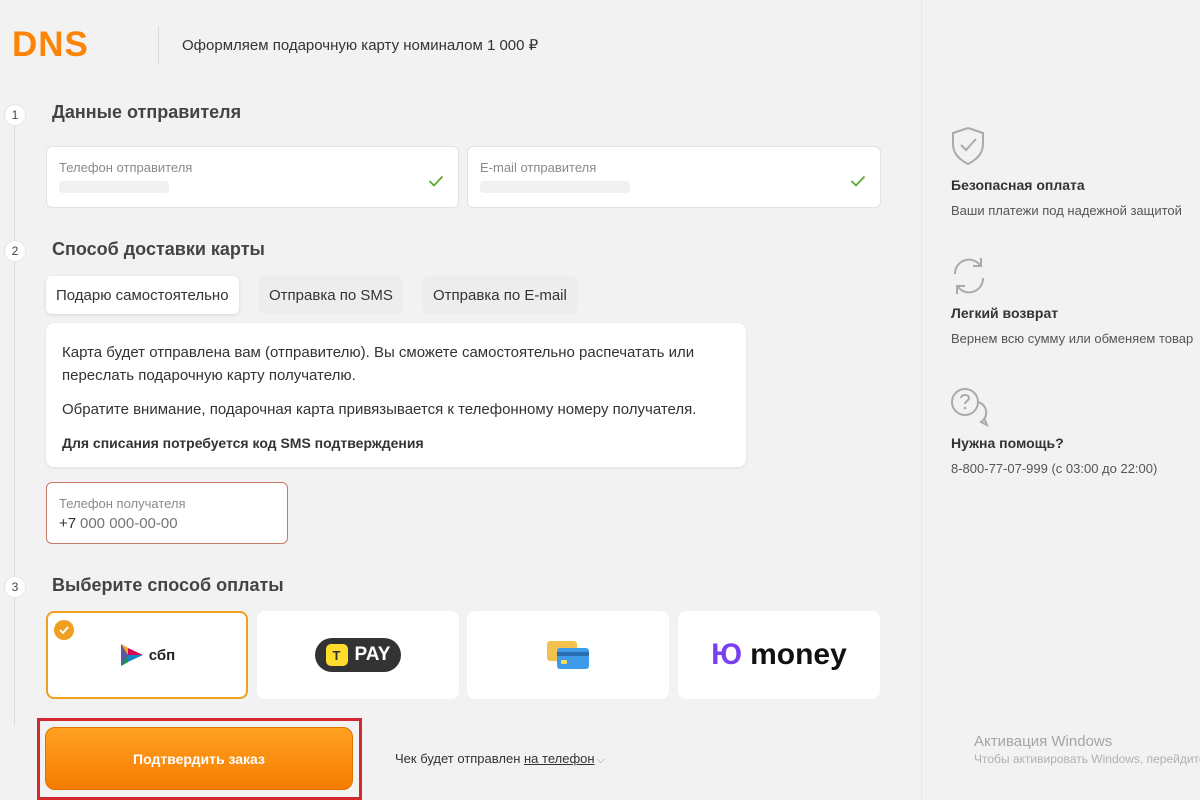 The image size is (1200, 800). Describe the element at coordinates (969, 276) in the screenshot. I see `refresh-icon` at that location.